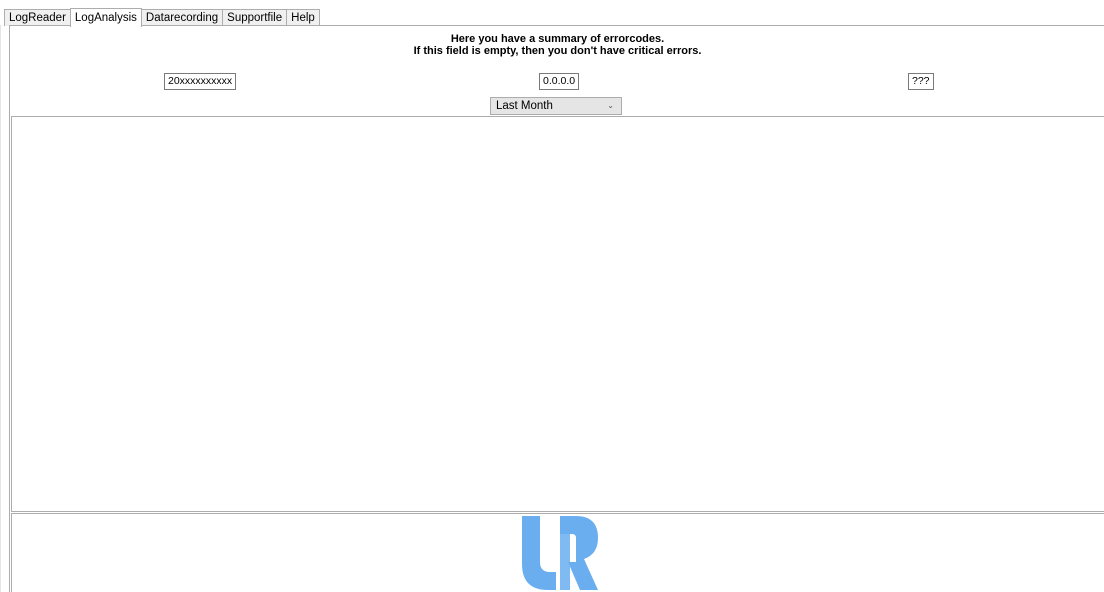 This screenshot has height=592, width=1104. Describe the element at coordinates (182, 17) in the screenshot. I see `tab-datarecording: Datarecording` at that location.